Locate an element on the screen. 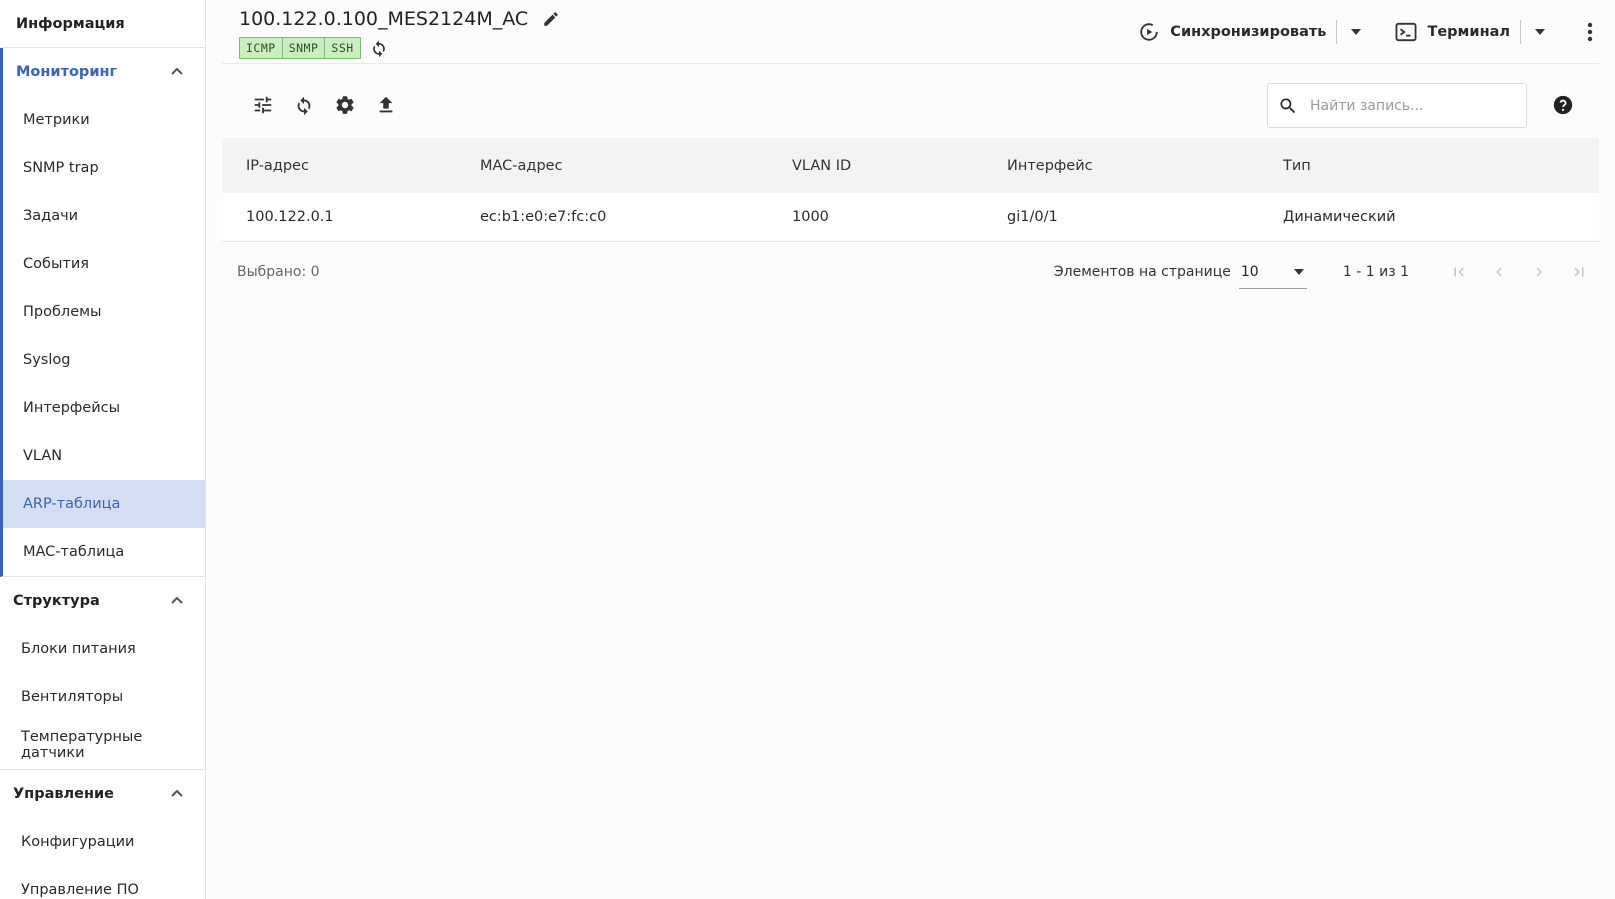 The image size is (1615, 899). cell-vlan-id: 1000 is located at coordinates (810, 216).